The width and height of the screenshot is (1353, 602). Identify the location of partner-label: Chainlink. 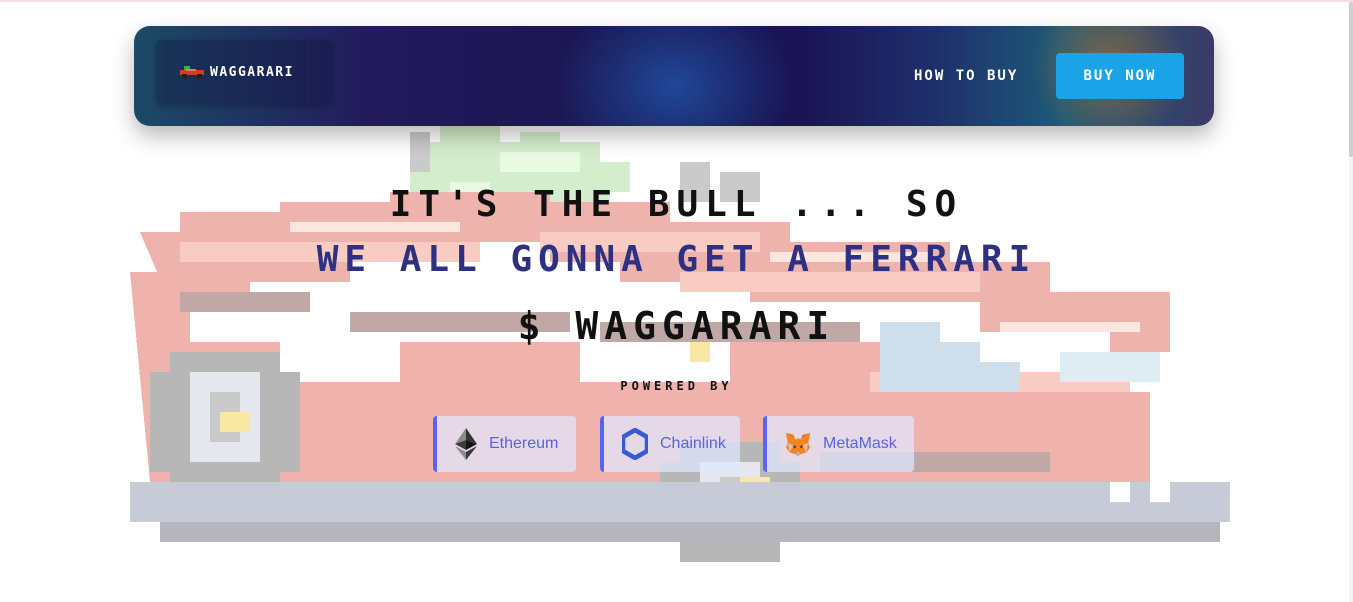
(693, 443).